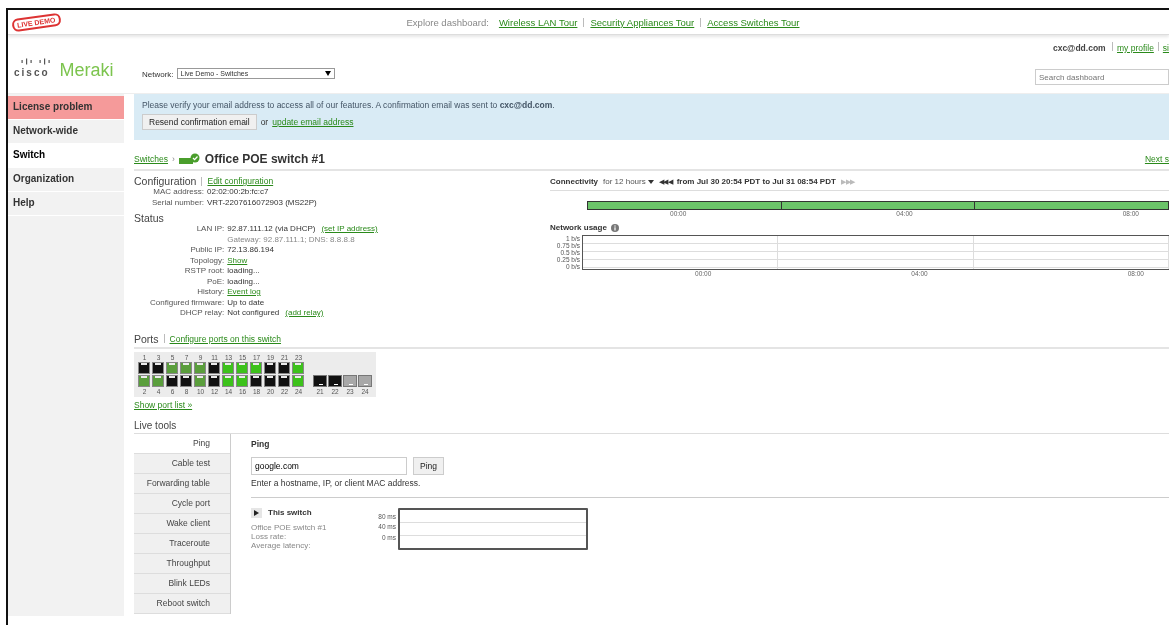  What do you see at coordinates (313, 122) in the screenshot?
I see `update-email-link: update email address` at bounding box center [313, 122].